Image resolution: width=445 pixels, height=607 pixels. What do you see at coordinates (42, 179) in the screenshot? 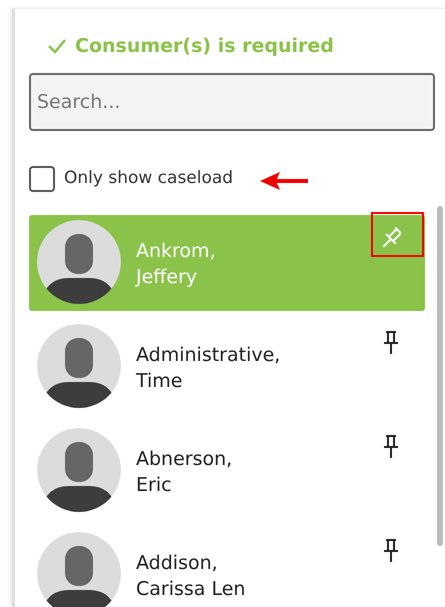
I see `checkbox` at bounding box center [42, 179].